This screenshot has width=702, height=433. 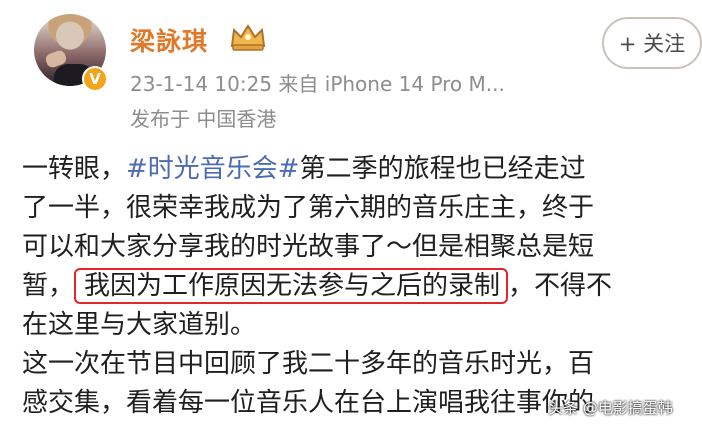 I want to click on post-line: 可以和大家分享我的时光故事了～但是相聚总是短, so click(x=308, y=247).